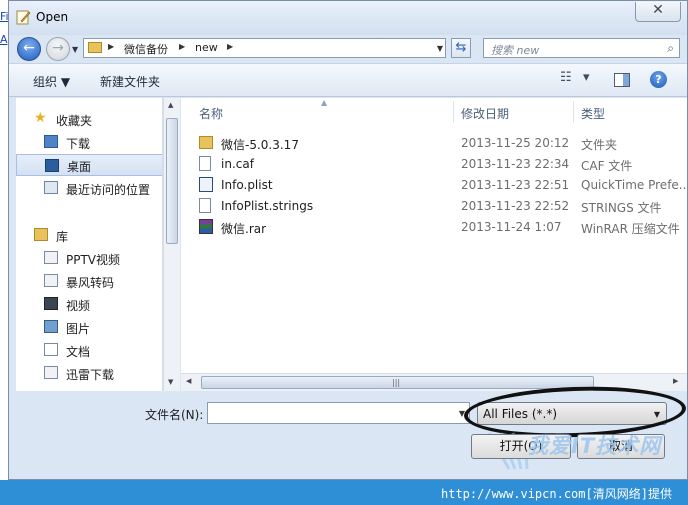 The image size is (688, 505). What do you see at coordinates (670, 48) in the screenshot?
I see `search-icon: ⌕` at bounding box center [670, 48].